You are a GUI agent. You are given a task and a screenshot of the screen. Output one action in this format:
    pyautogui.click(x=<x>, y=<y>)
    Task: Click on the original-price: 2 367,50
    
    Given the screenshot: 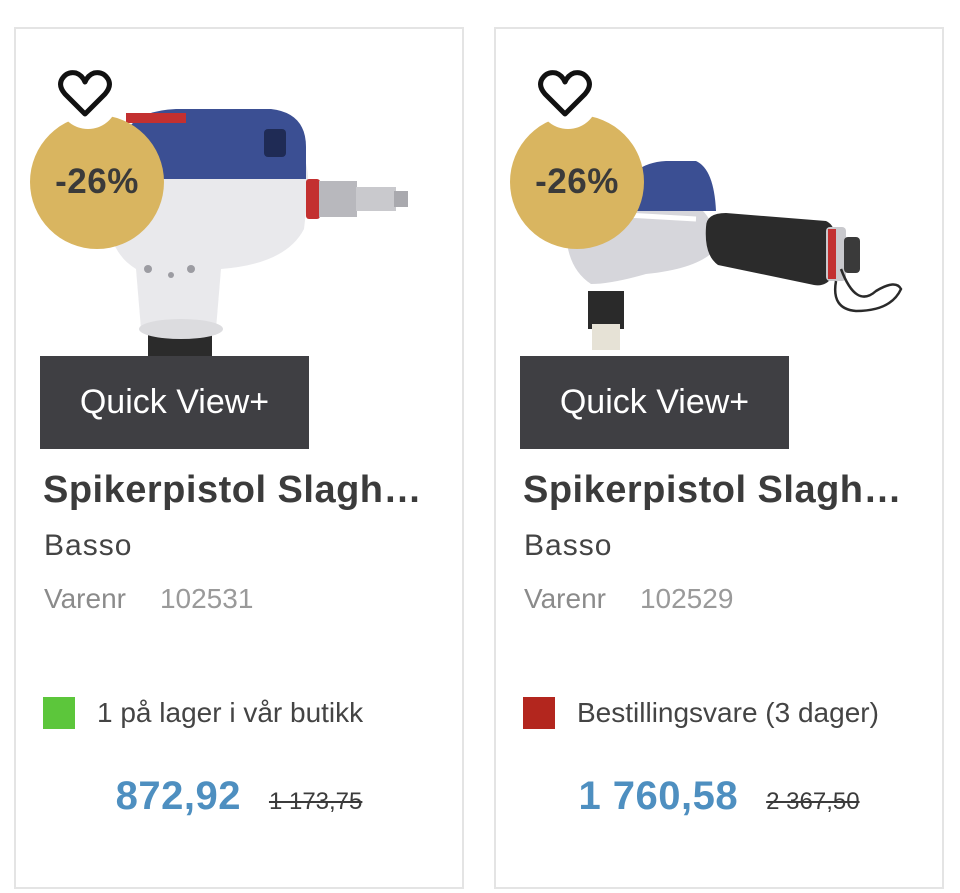 What is the action you would take?
    pyautogui.click(x=813, y=801)
    